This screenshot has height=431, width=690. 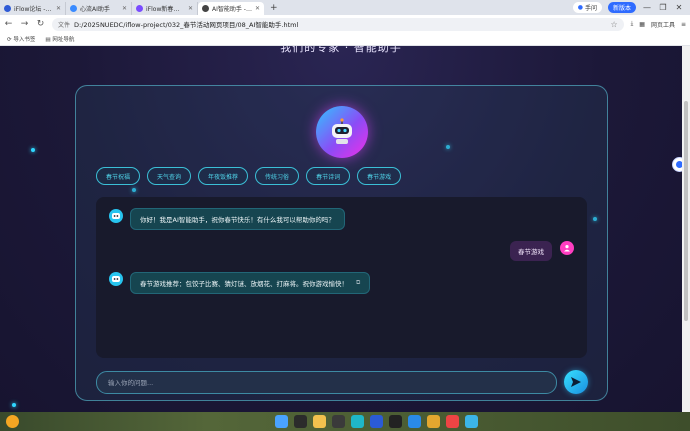 What do you see at coordinates (328, 176) in the screenshot?
I see `chip-poems: 春节诗词` at bounding box center [328, 176].